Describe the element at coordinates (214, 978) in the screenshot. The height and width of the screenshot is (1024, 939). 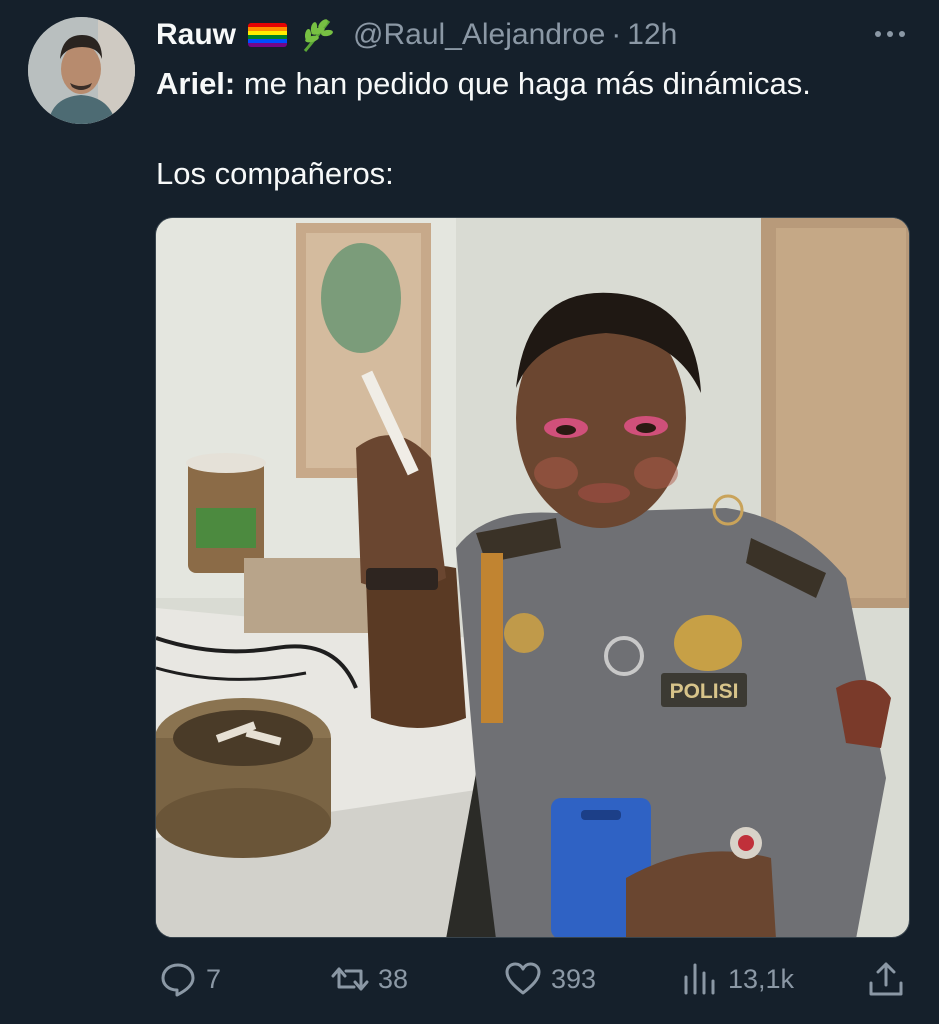
I see `reply-count: 7` at that location.